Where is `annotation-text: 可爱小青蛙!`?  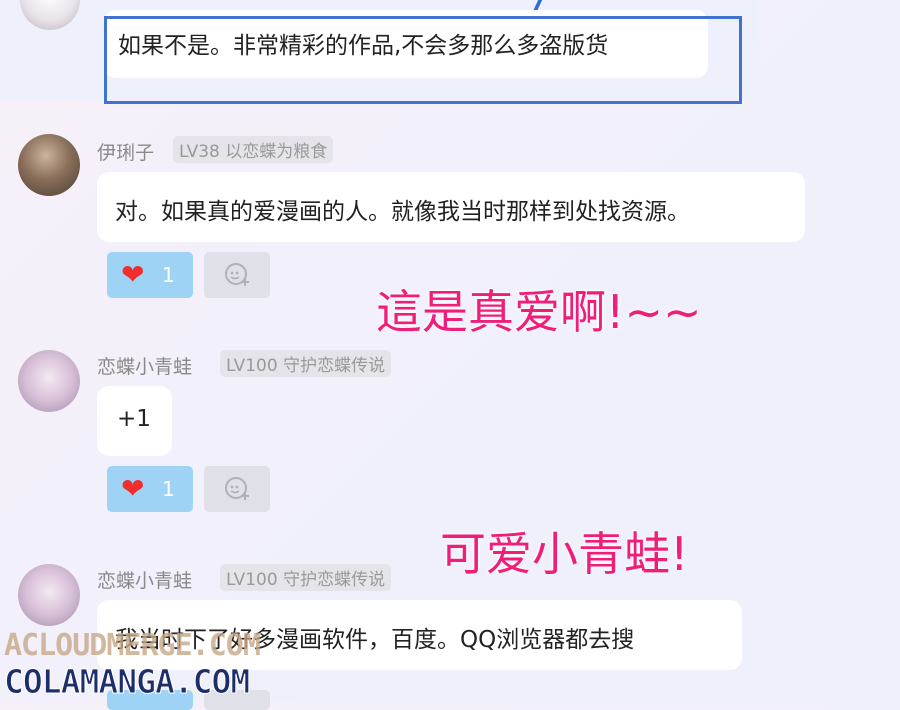
annotation-text: 可爱小青蛙! is located at coordinates (564, 554).